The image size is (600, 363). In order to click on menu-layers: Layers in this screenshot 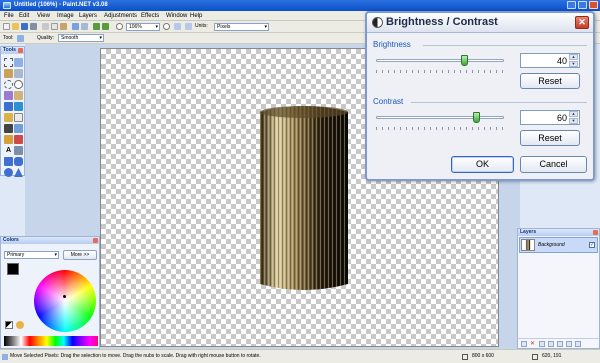, I will do `click(88, 16)`.